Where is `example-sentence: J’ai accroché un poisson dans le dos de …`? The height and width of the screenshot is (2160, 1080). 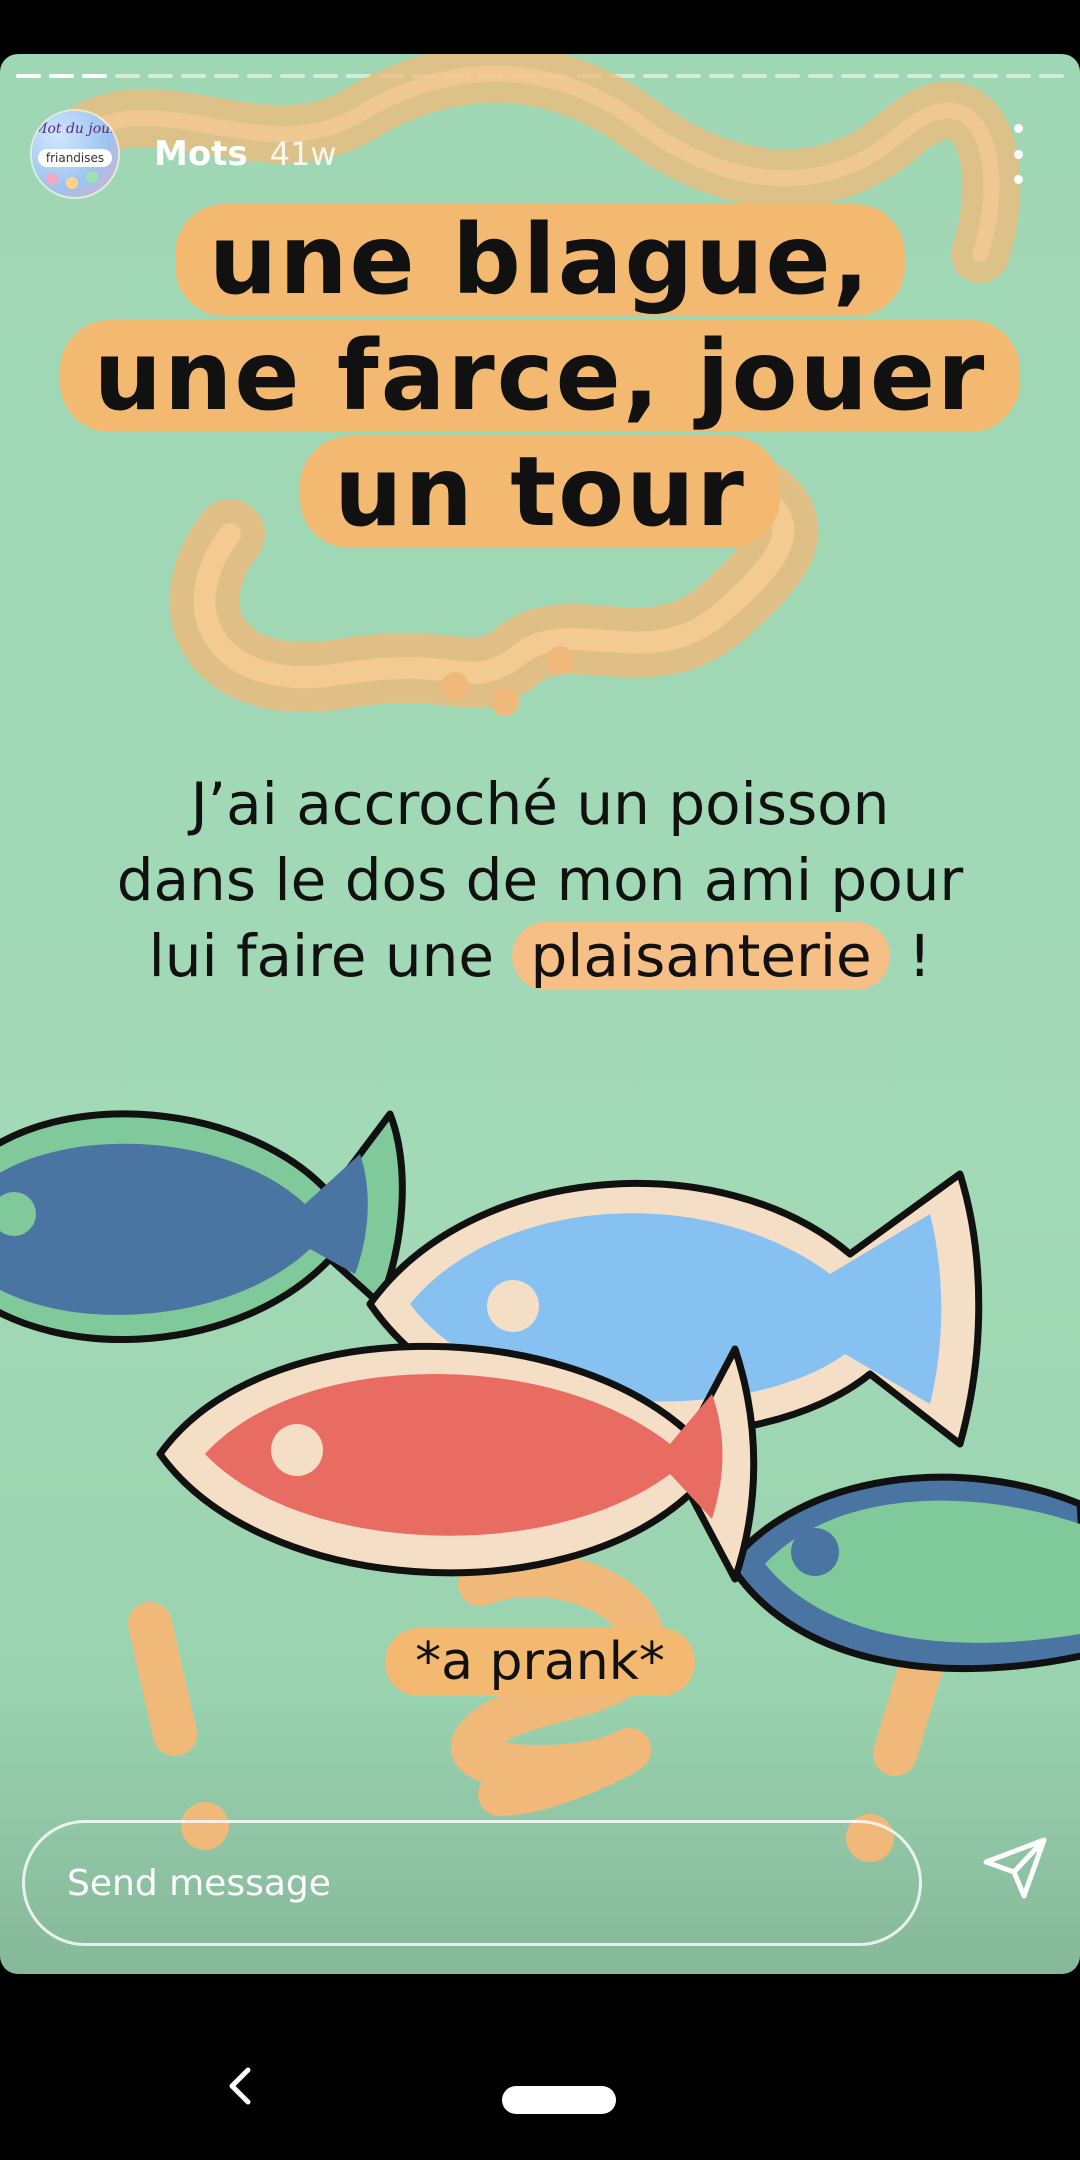 example-sentence: J’ai accroché un poisson dans le dos de … is located at coordinates (540, 880).